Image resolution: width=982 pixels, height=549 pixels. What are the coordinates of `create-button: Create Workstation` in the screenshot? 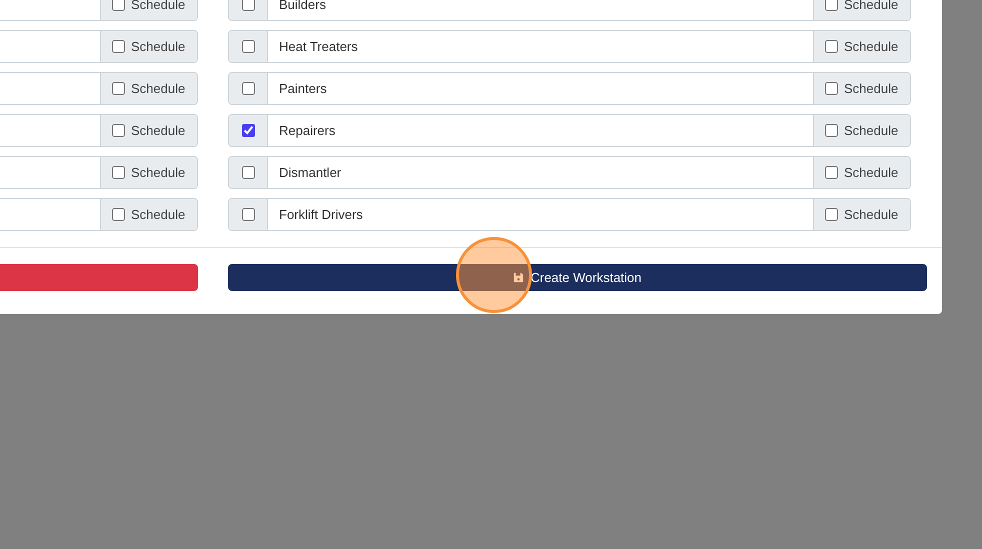 It's located at (577, 277).